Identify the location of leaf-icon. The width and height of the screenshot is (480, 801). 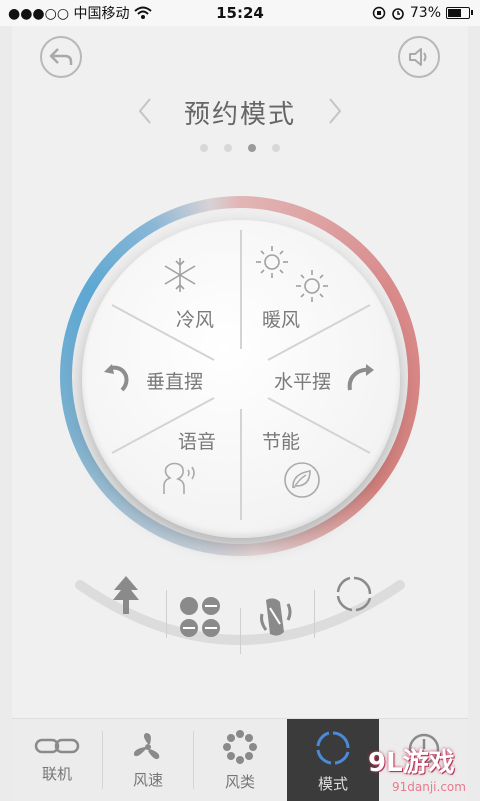
(302, 480).